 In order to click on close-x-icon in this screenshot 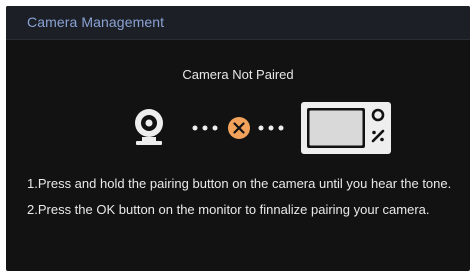, I will do `click(239, 128)`.